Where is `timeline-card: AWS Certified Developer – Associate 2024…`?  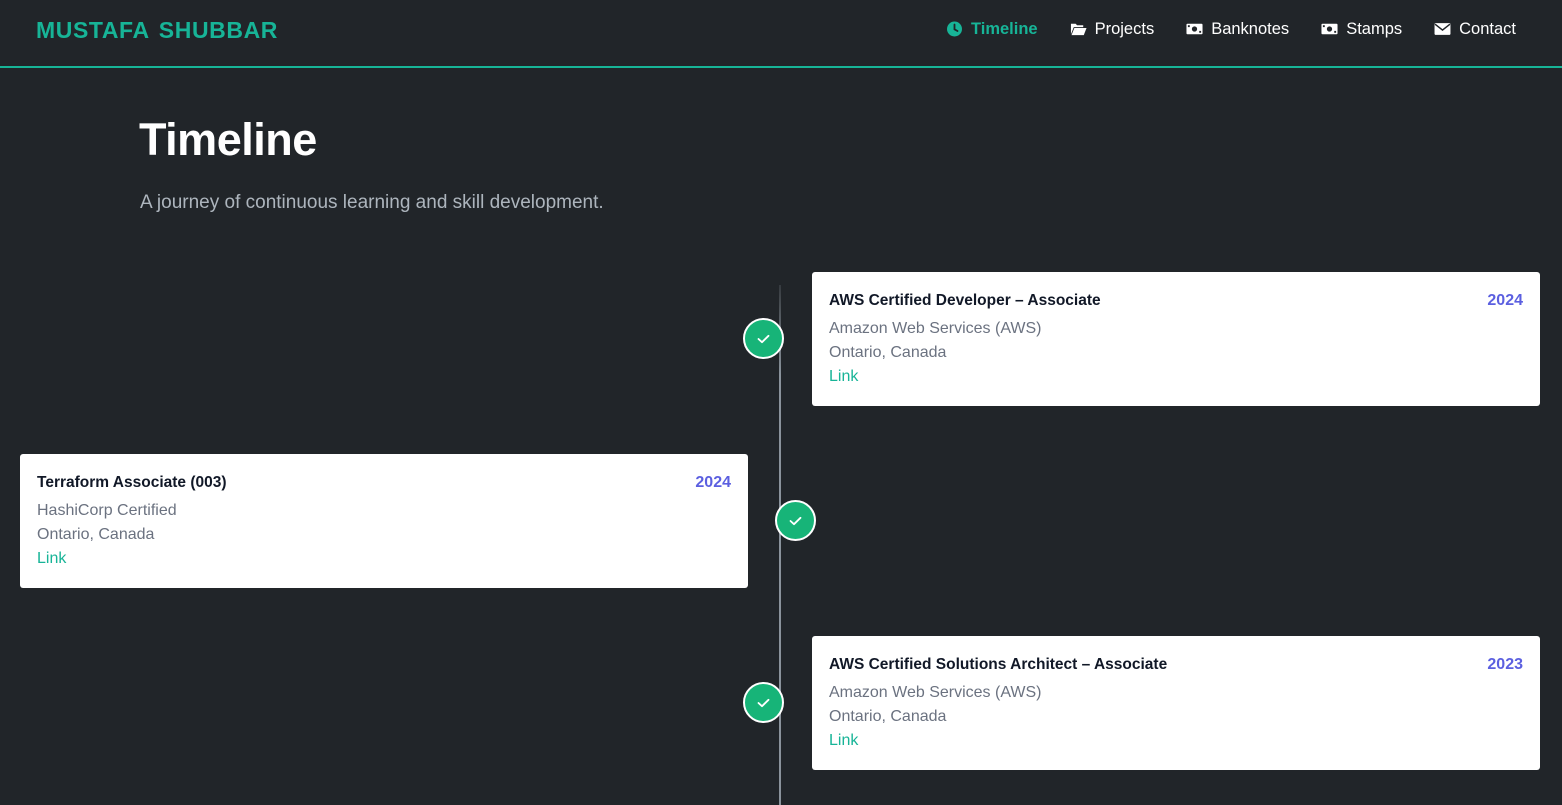
timeline-card: AWS Certified Developer – Associate 2024… is located at coordinates (1176, 339).